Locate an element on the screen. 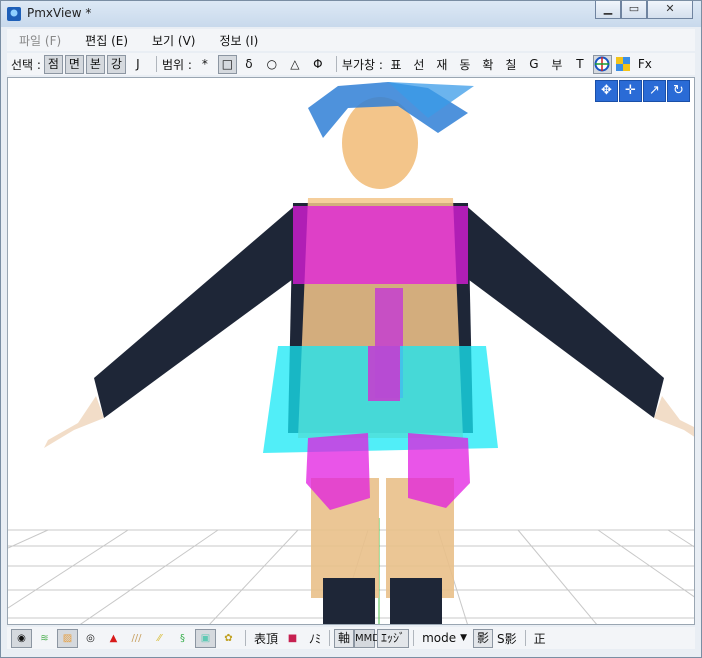 This screenshot has width=702, height=658. triangle-display-icon: ▲ is located at coordinates (113, 638).